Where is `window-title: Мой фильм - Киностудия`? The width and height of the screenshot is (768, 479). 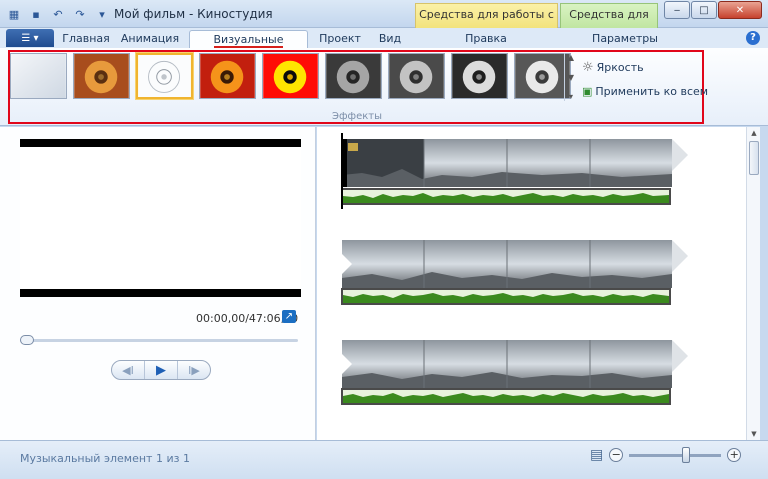 window-title: Мой фильм - Киностудия is located at coordinates (193, 14).